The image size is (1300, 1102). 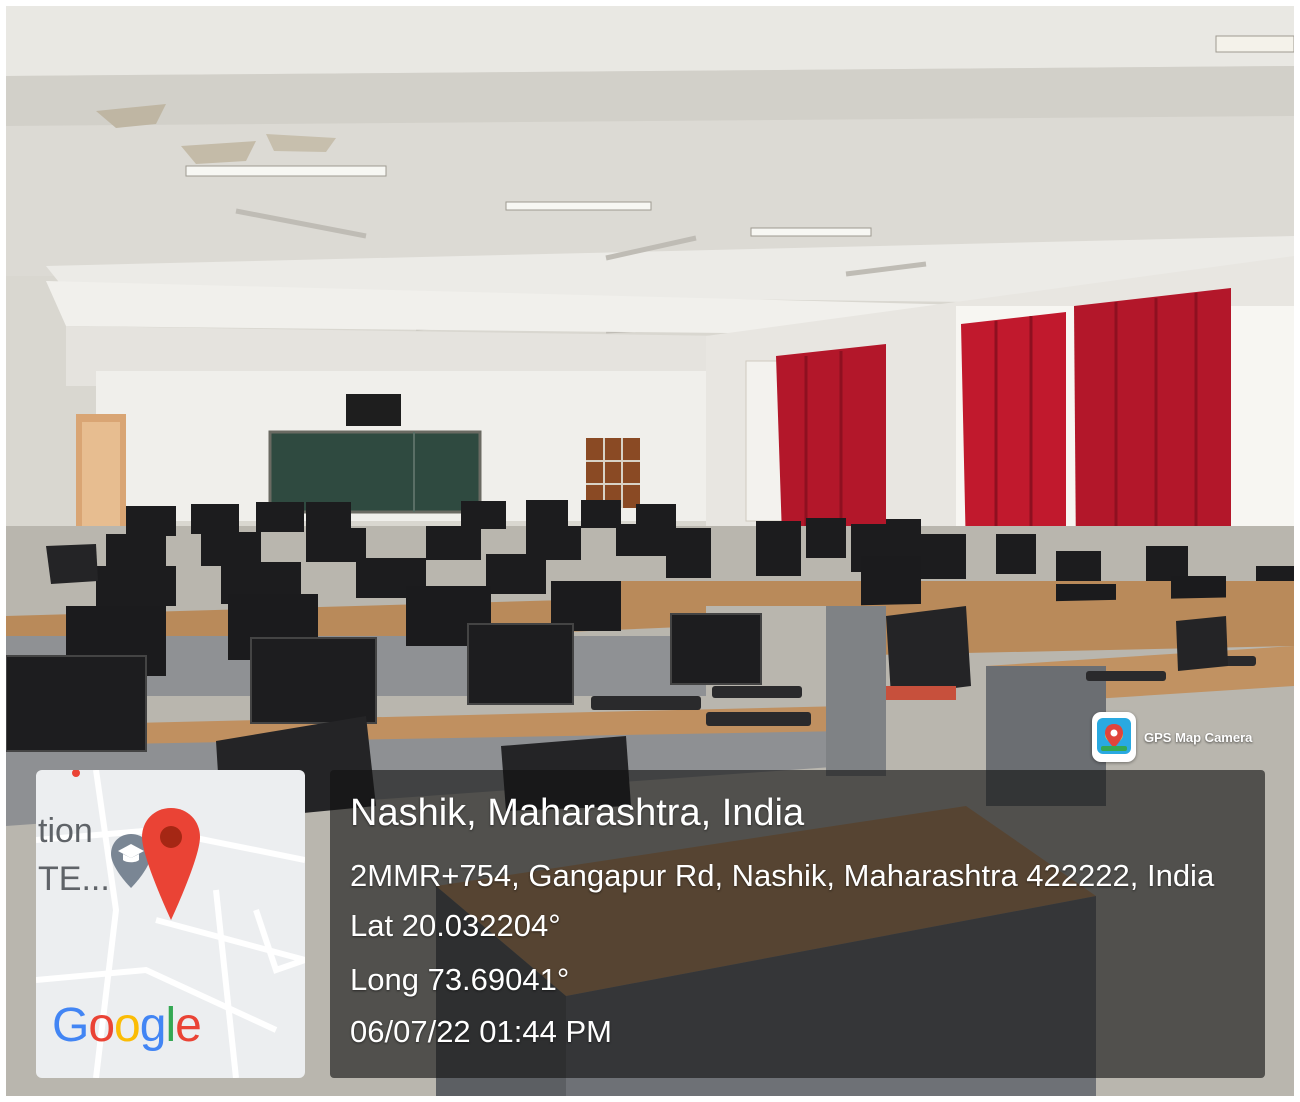 I want to click on gps-map-camera-badge: GPS Map Camera, so click(x=1178, y=737).